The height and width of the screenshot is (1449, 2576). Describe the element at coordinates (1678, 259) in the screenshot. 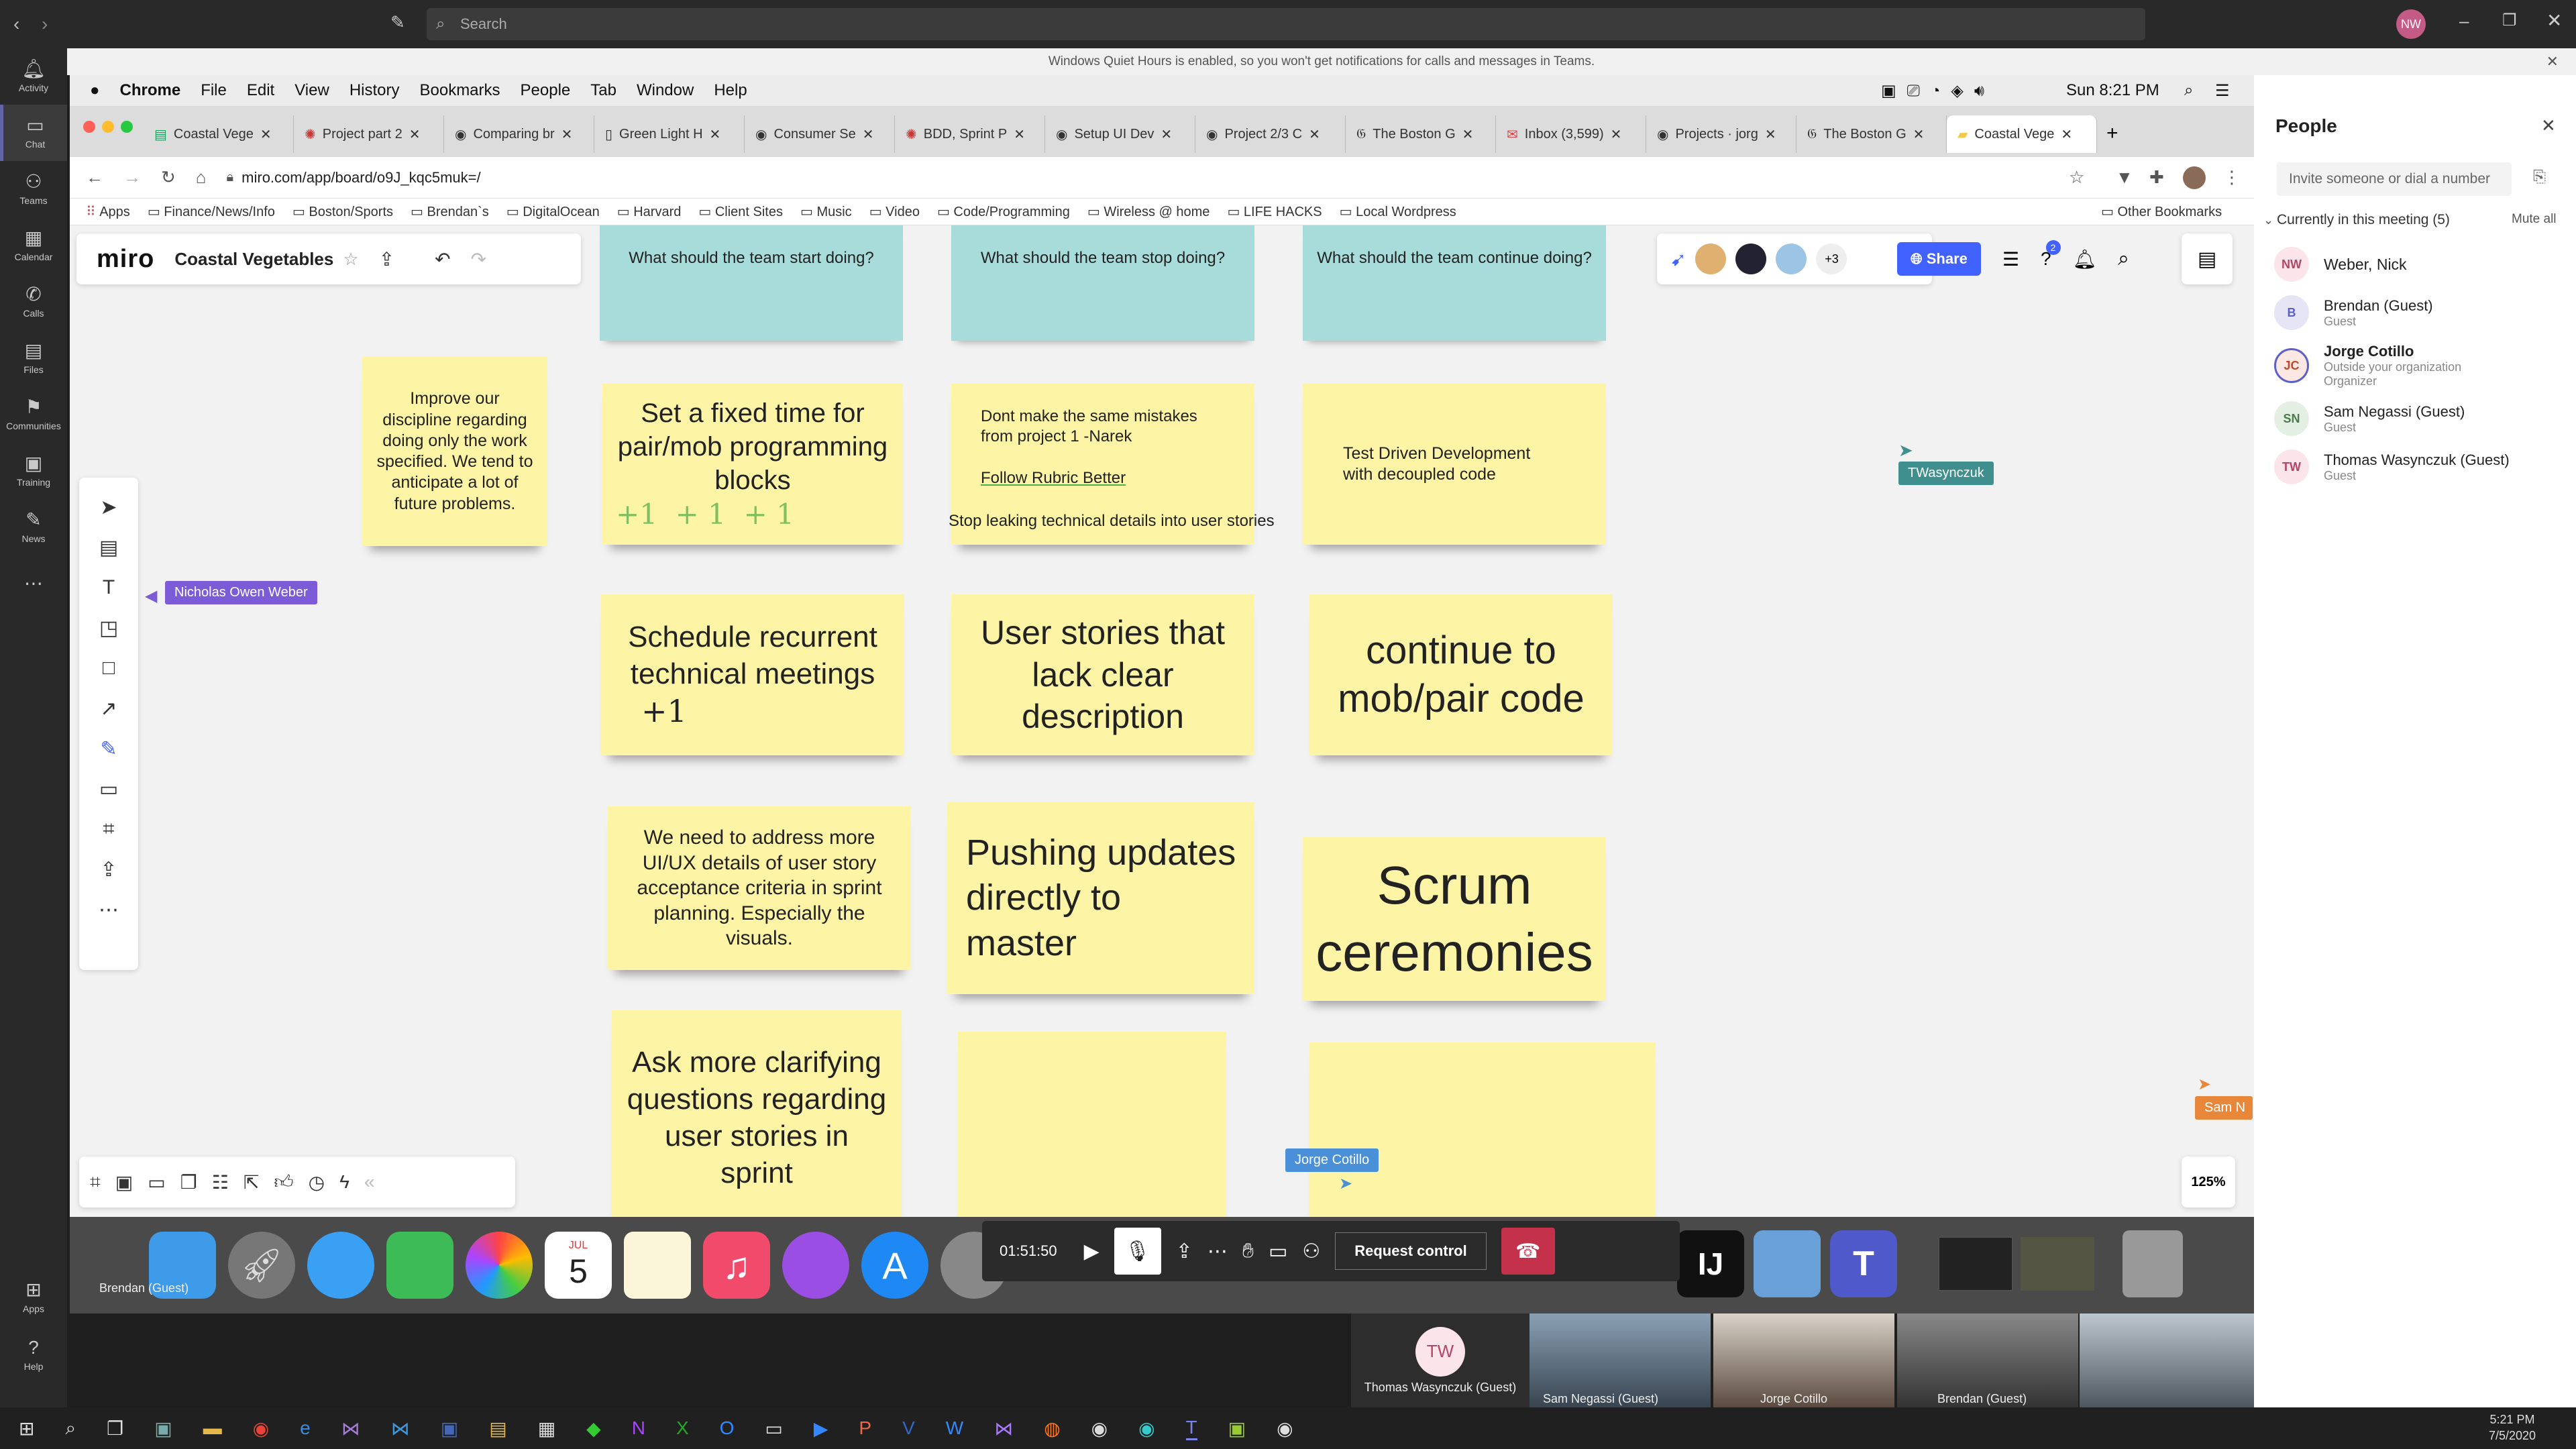

I see `cursor-follow-icon: ➹` at that location.